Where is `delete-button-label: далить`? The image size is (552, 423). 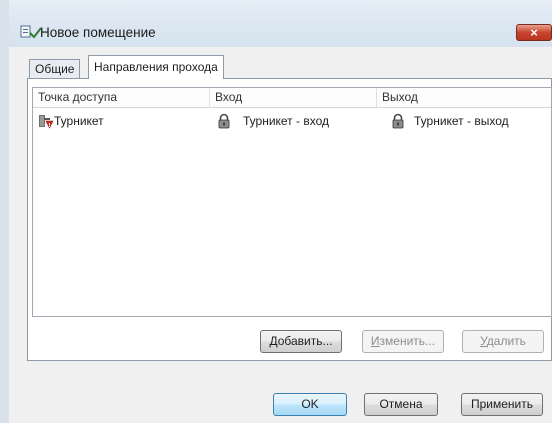
delete-button-label: далить is located at coordinates (506, 341).